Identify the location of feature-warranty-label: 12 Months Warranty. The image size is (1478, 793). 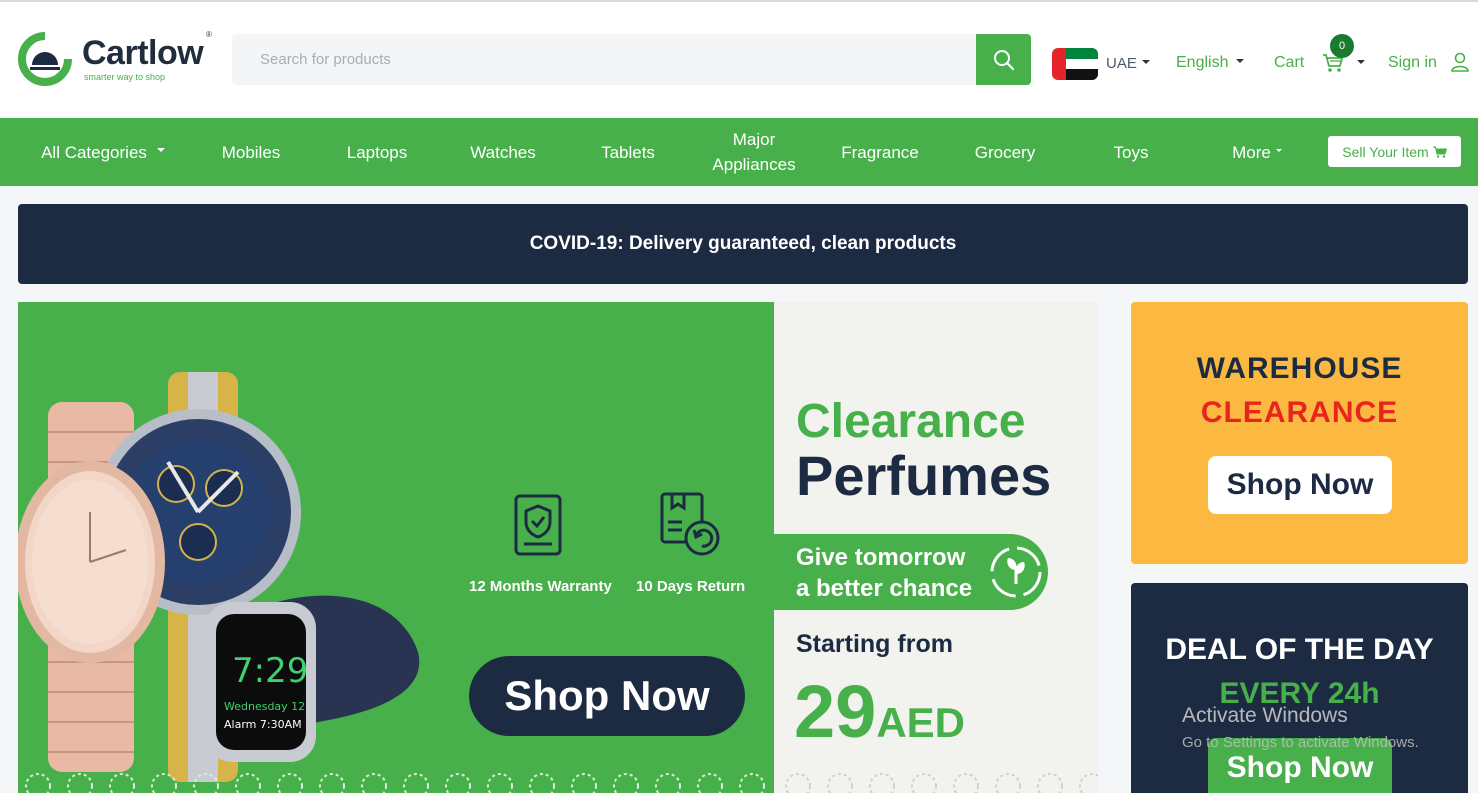
(540, 586).